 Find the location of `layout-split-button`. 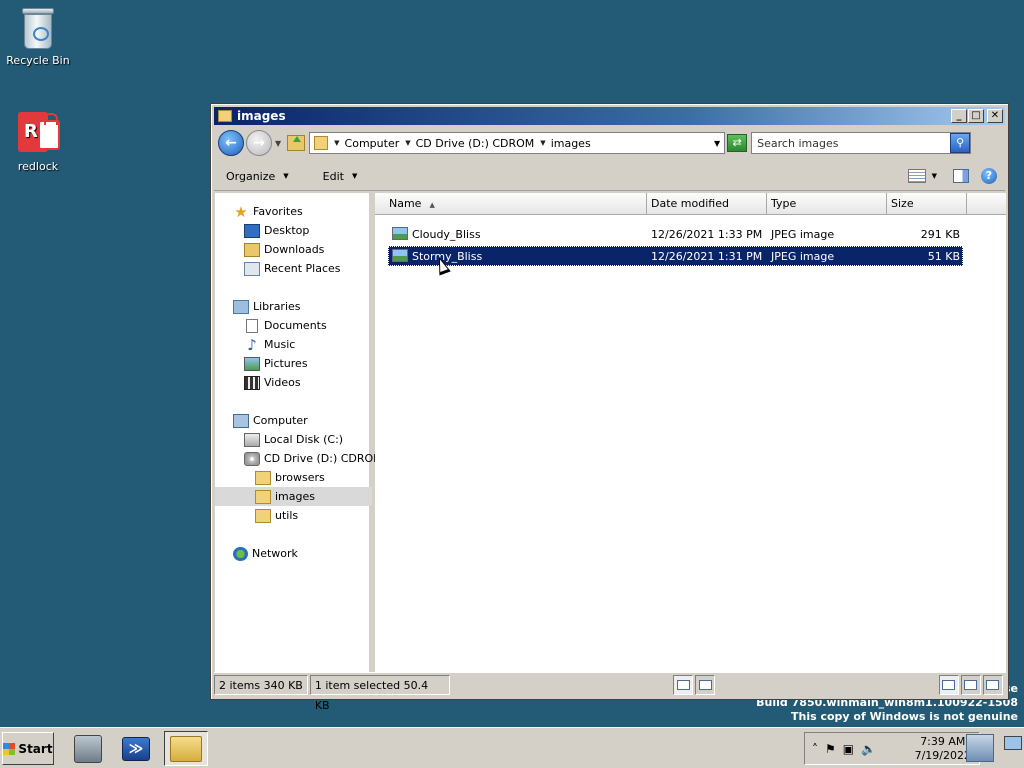

layout-split-button is located at coordinates (970, 684).